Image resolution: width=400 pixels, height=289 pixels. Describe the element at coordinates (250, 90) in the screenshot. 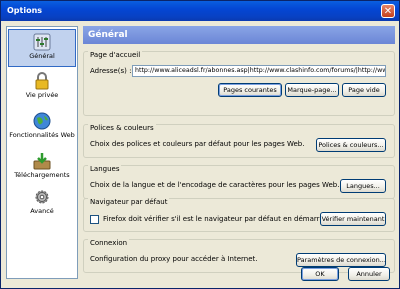

I see `use-current-pages-button: Pages courantes` at that location.